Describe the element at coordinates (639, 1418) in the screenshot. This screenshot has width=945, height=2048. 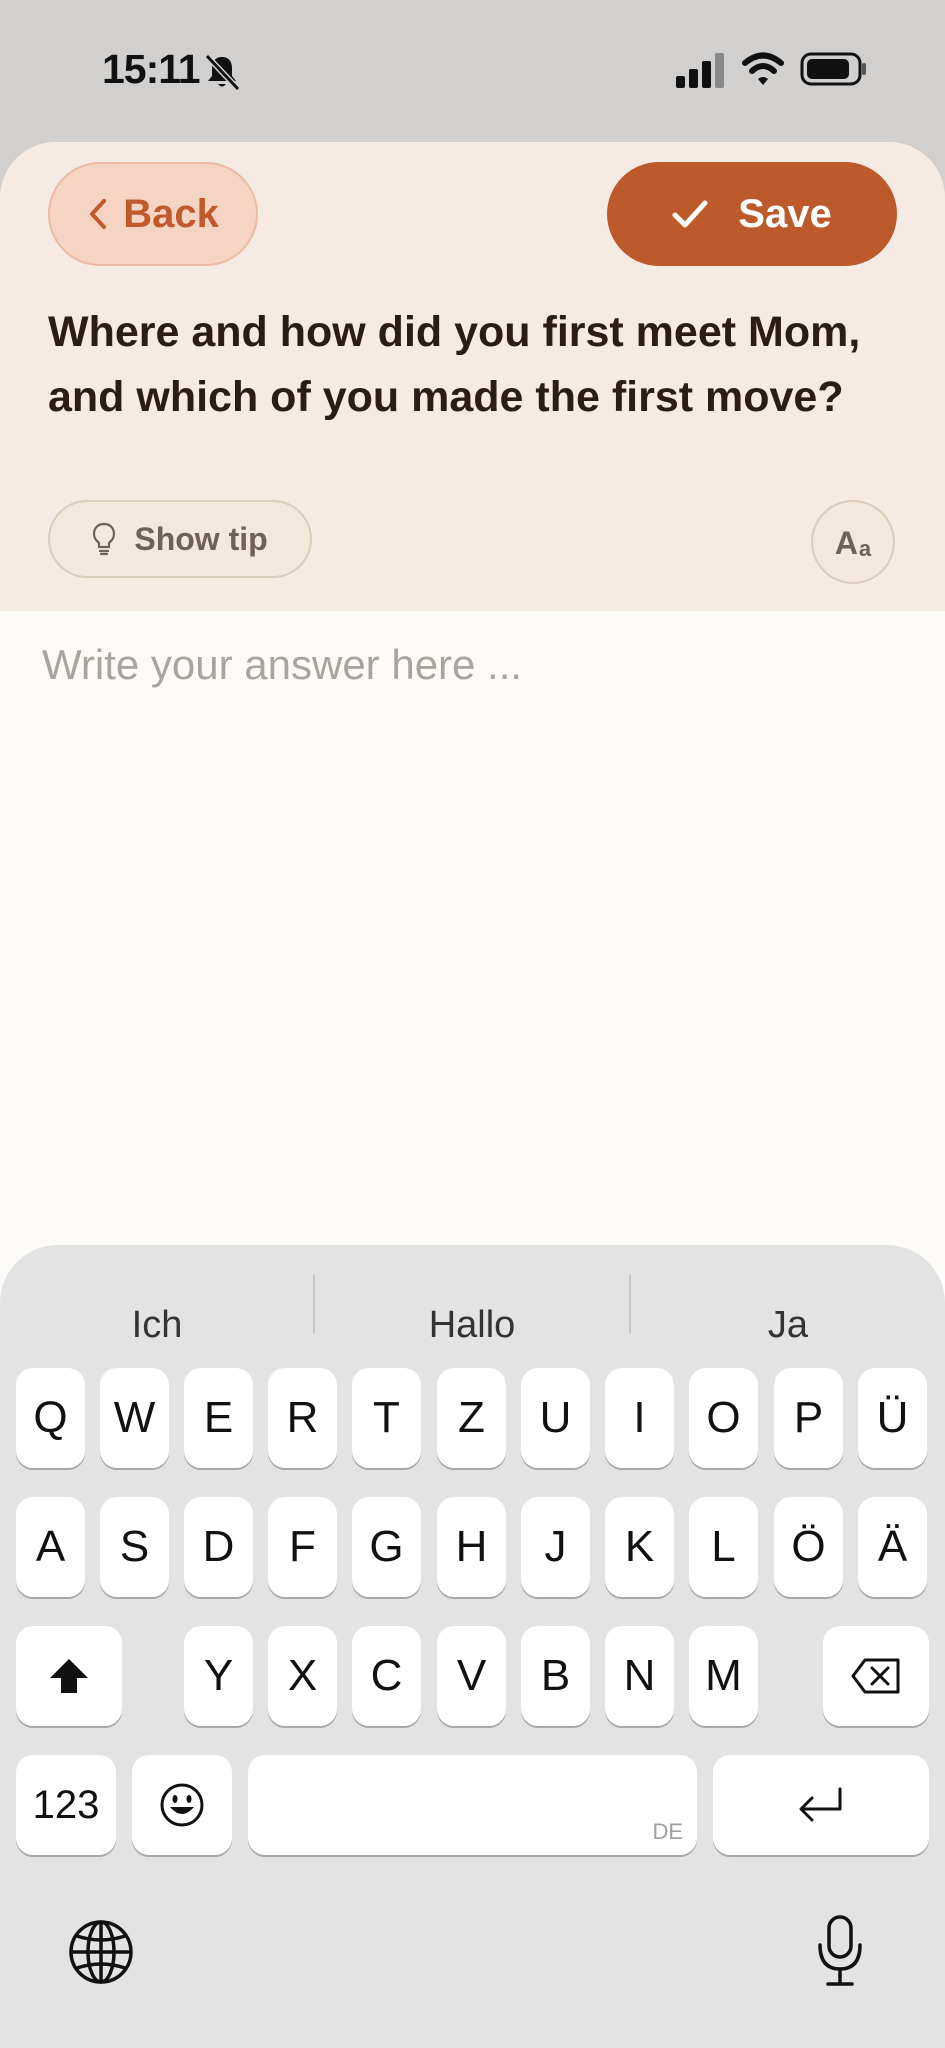
I see `key-i: I` at that location.